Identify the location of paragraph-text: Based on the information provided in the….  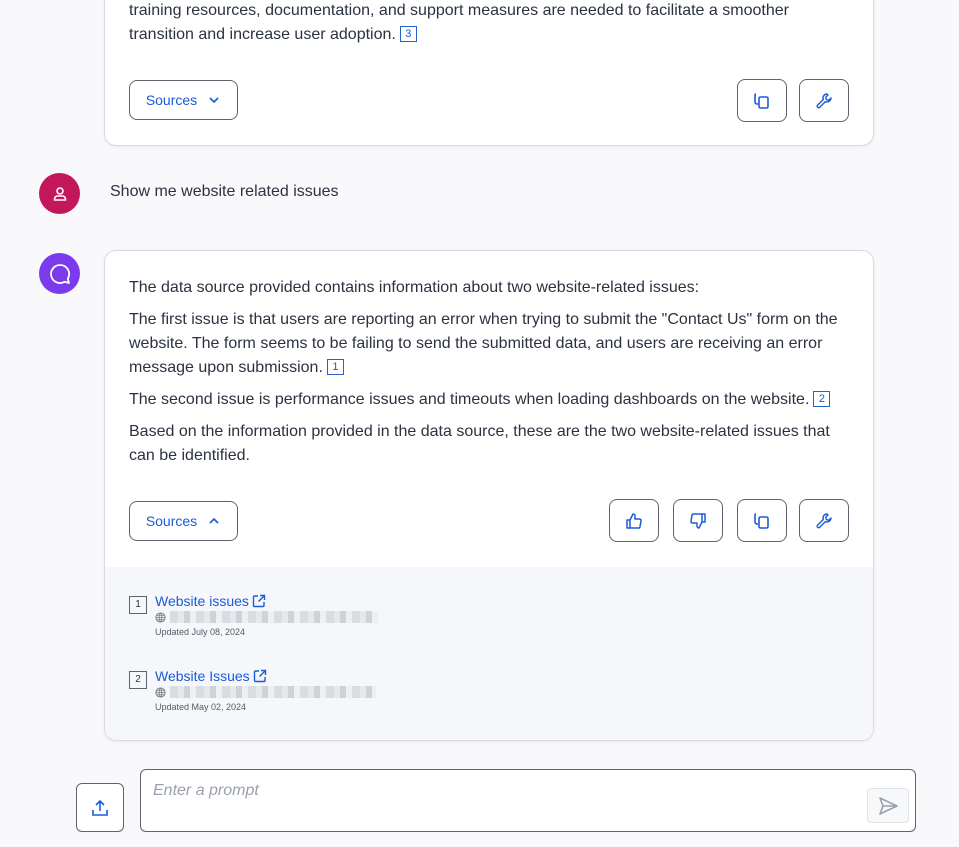
(479, 443).